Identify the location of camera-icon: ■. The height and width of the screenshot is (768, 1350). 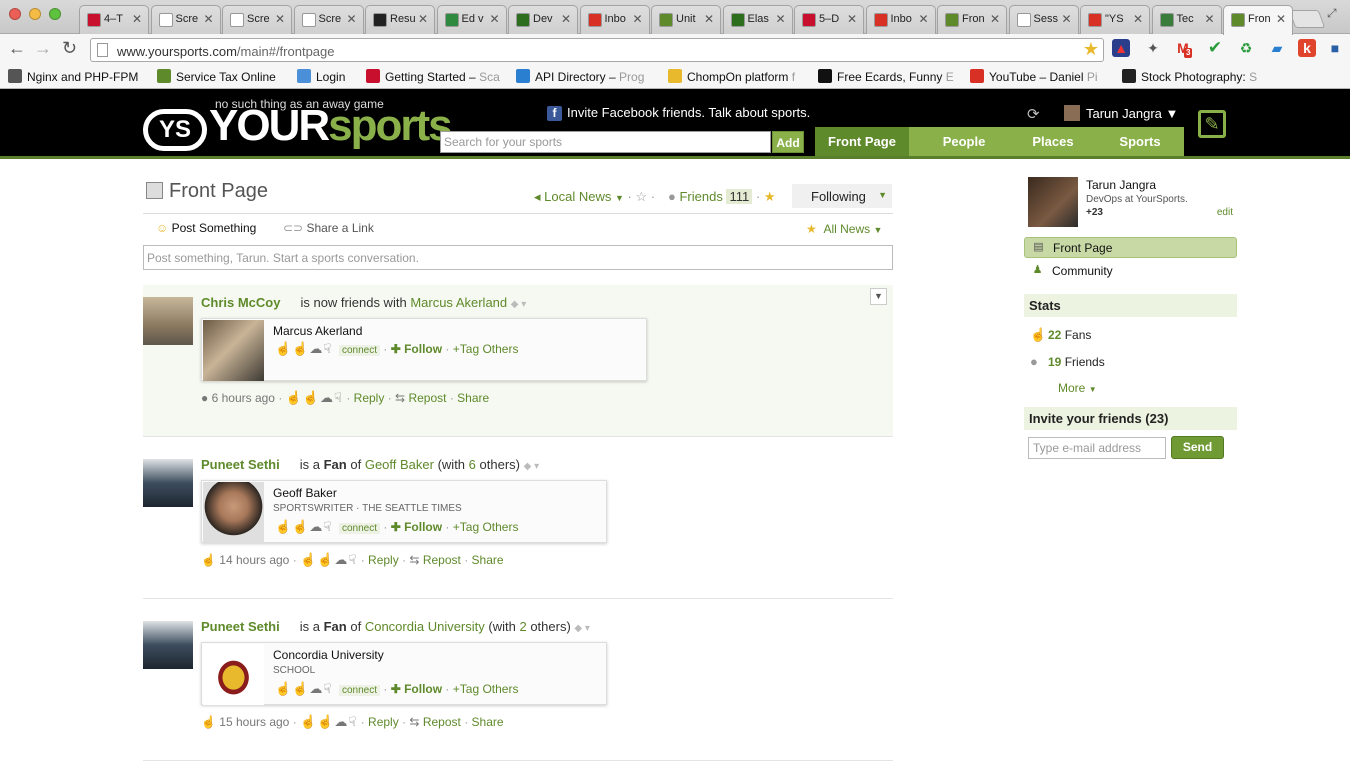
(1335, 48).